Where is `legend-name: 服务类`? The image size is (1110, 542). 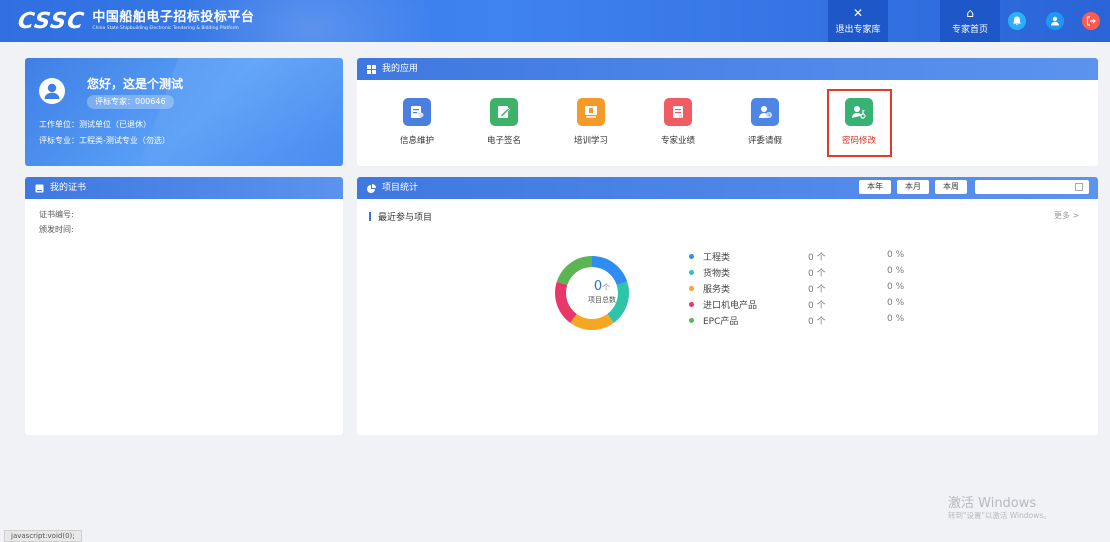 legend-name: 服务类 is located at coordinates (717, 290).